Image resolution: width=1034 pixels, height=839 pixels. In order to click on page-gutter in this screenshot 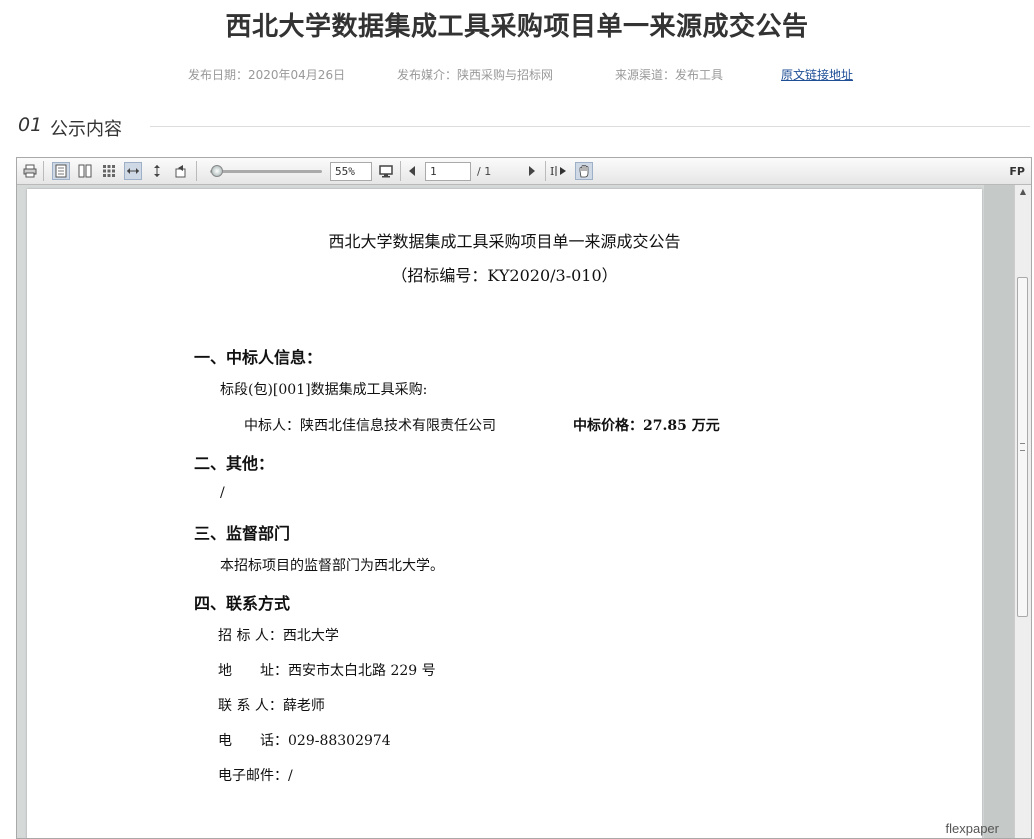, I will do `click(999, 511)`.